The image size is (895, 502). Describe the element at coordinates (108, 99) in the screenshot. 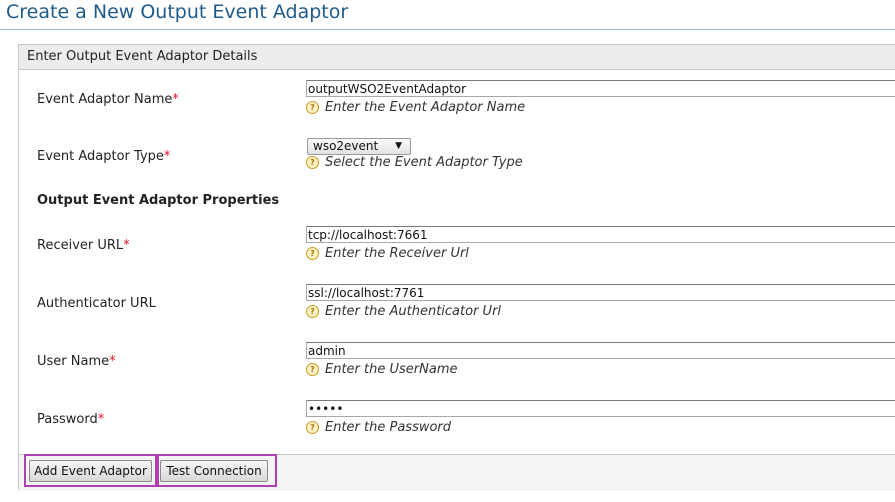

I see `adaptor-name-label: Event Adaptor Name*` at that location.